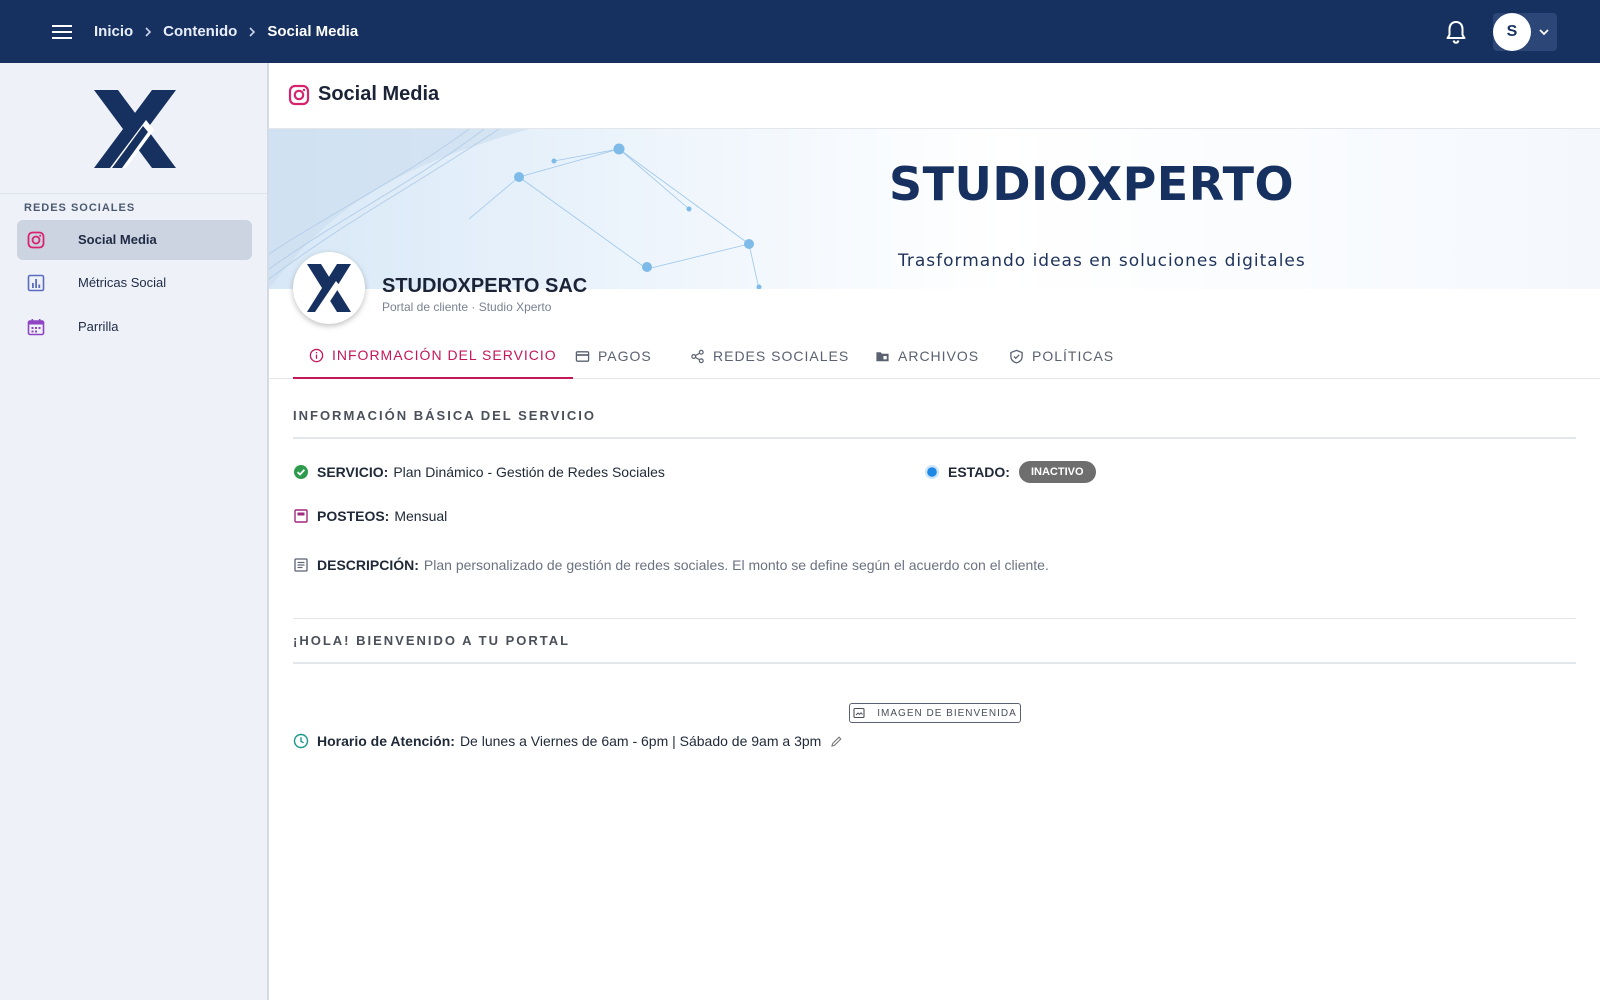 The width and height of the screenshot is (1600, 1000). I want to click on tab-label: PAGOS, so click(625, 356).